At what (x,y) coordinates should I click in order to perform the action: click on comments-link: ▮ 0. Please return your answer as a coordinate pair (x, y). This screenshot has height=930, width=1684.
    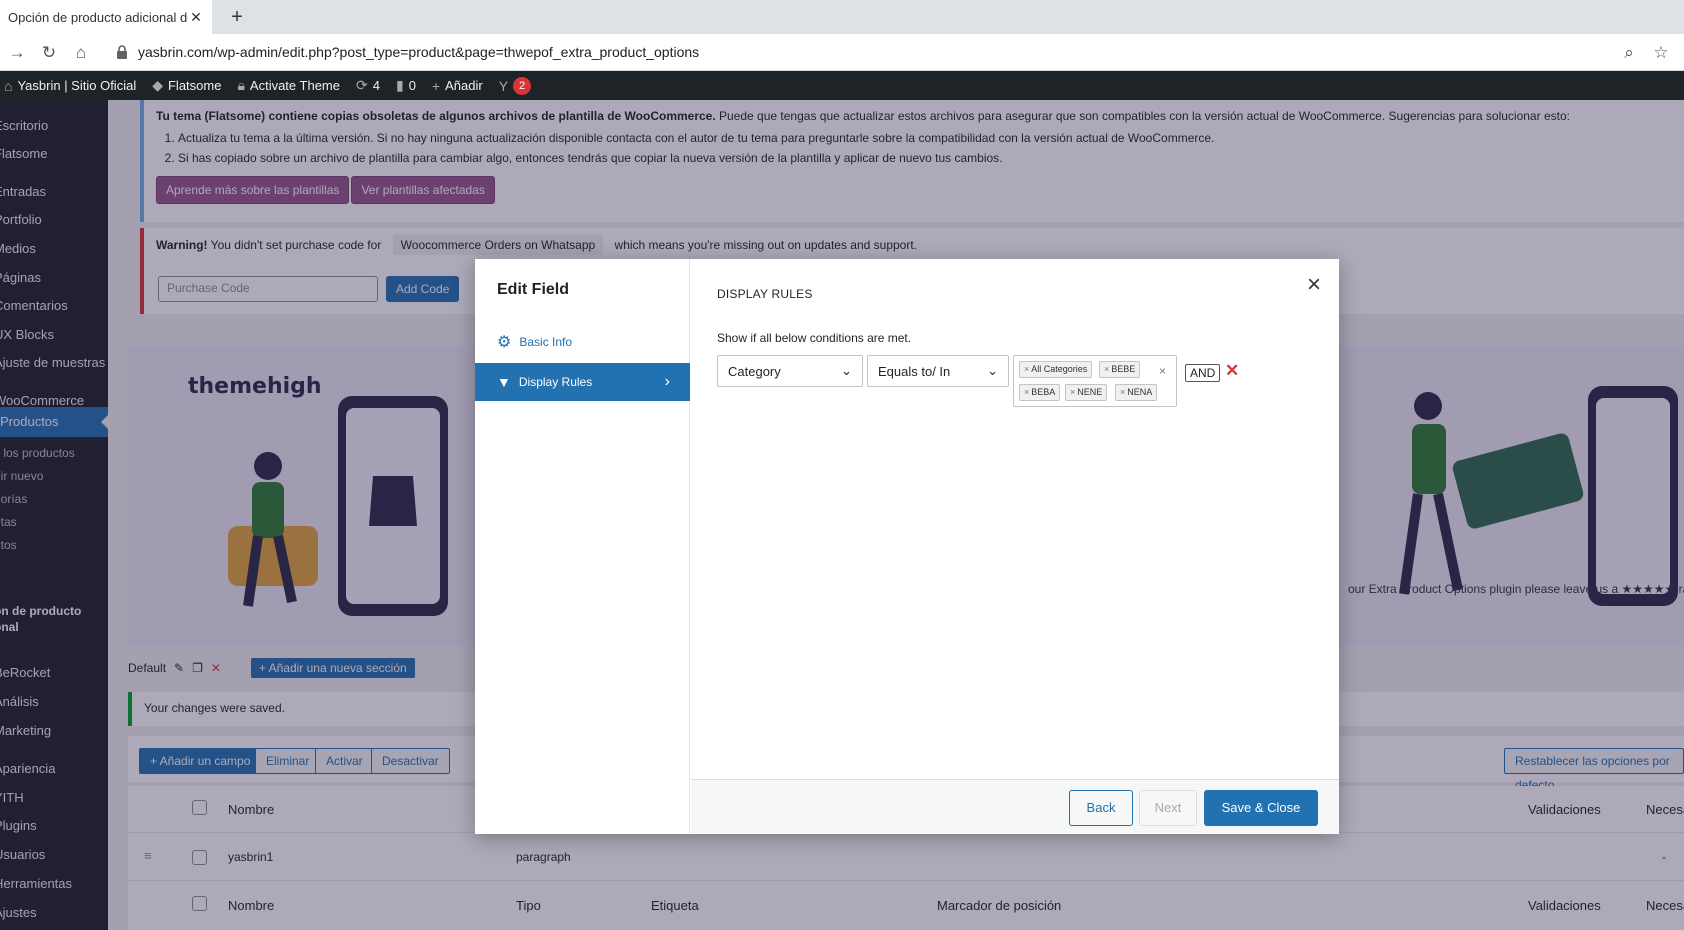
    Looking at the image, I should click on (406, 85).